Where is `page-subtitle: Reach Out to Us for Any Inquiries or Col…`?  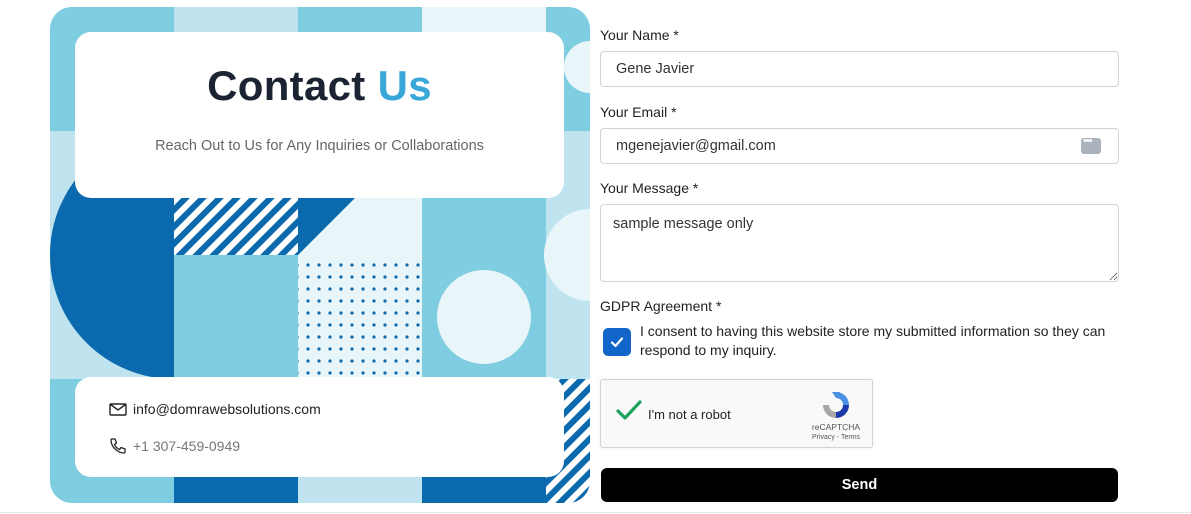 page-subtitle: Reach Out to Us for Any Inquiries or Col… is located at coordinates (319, 146).